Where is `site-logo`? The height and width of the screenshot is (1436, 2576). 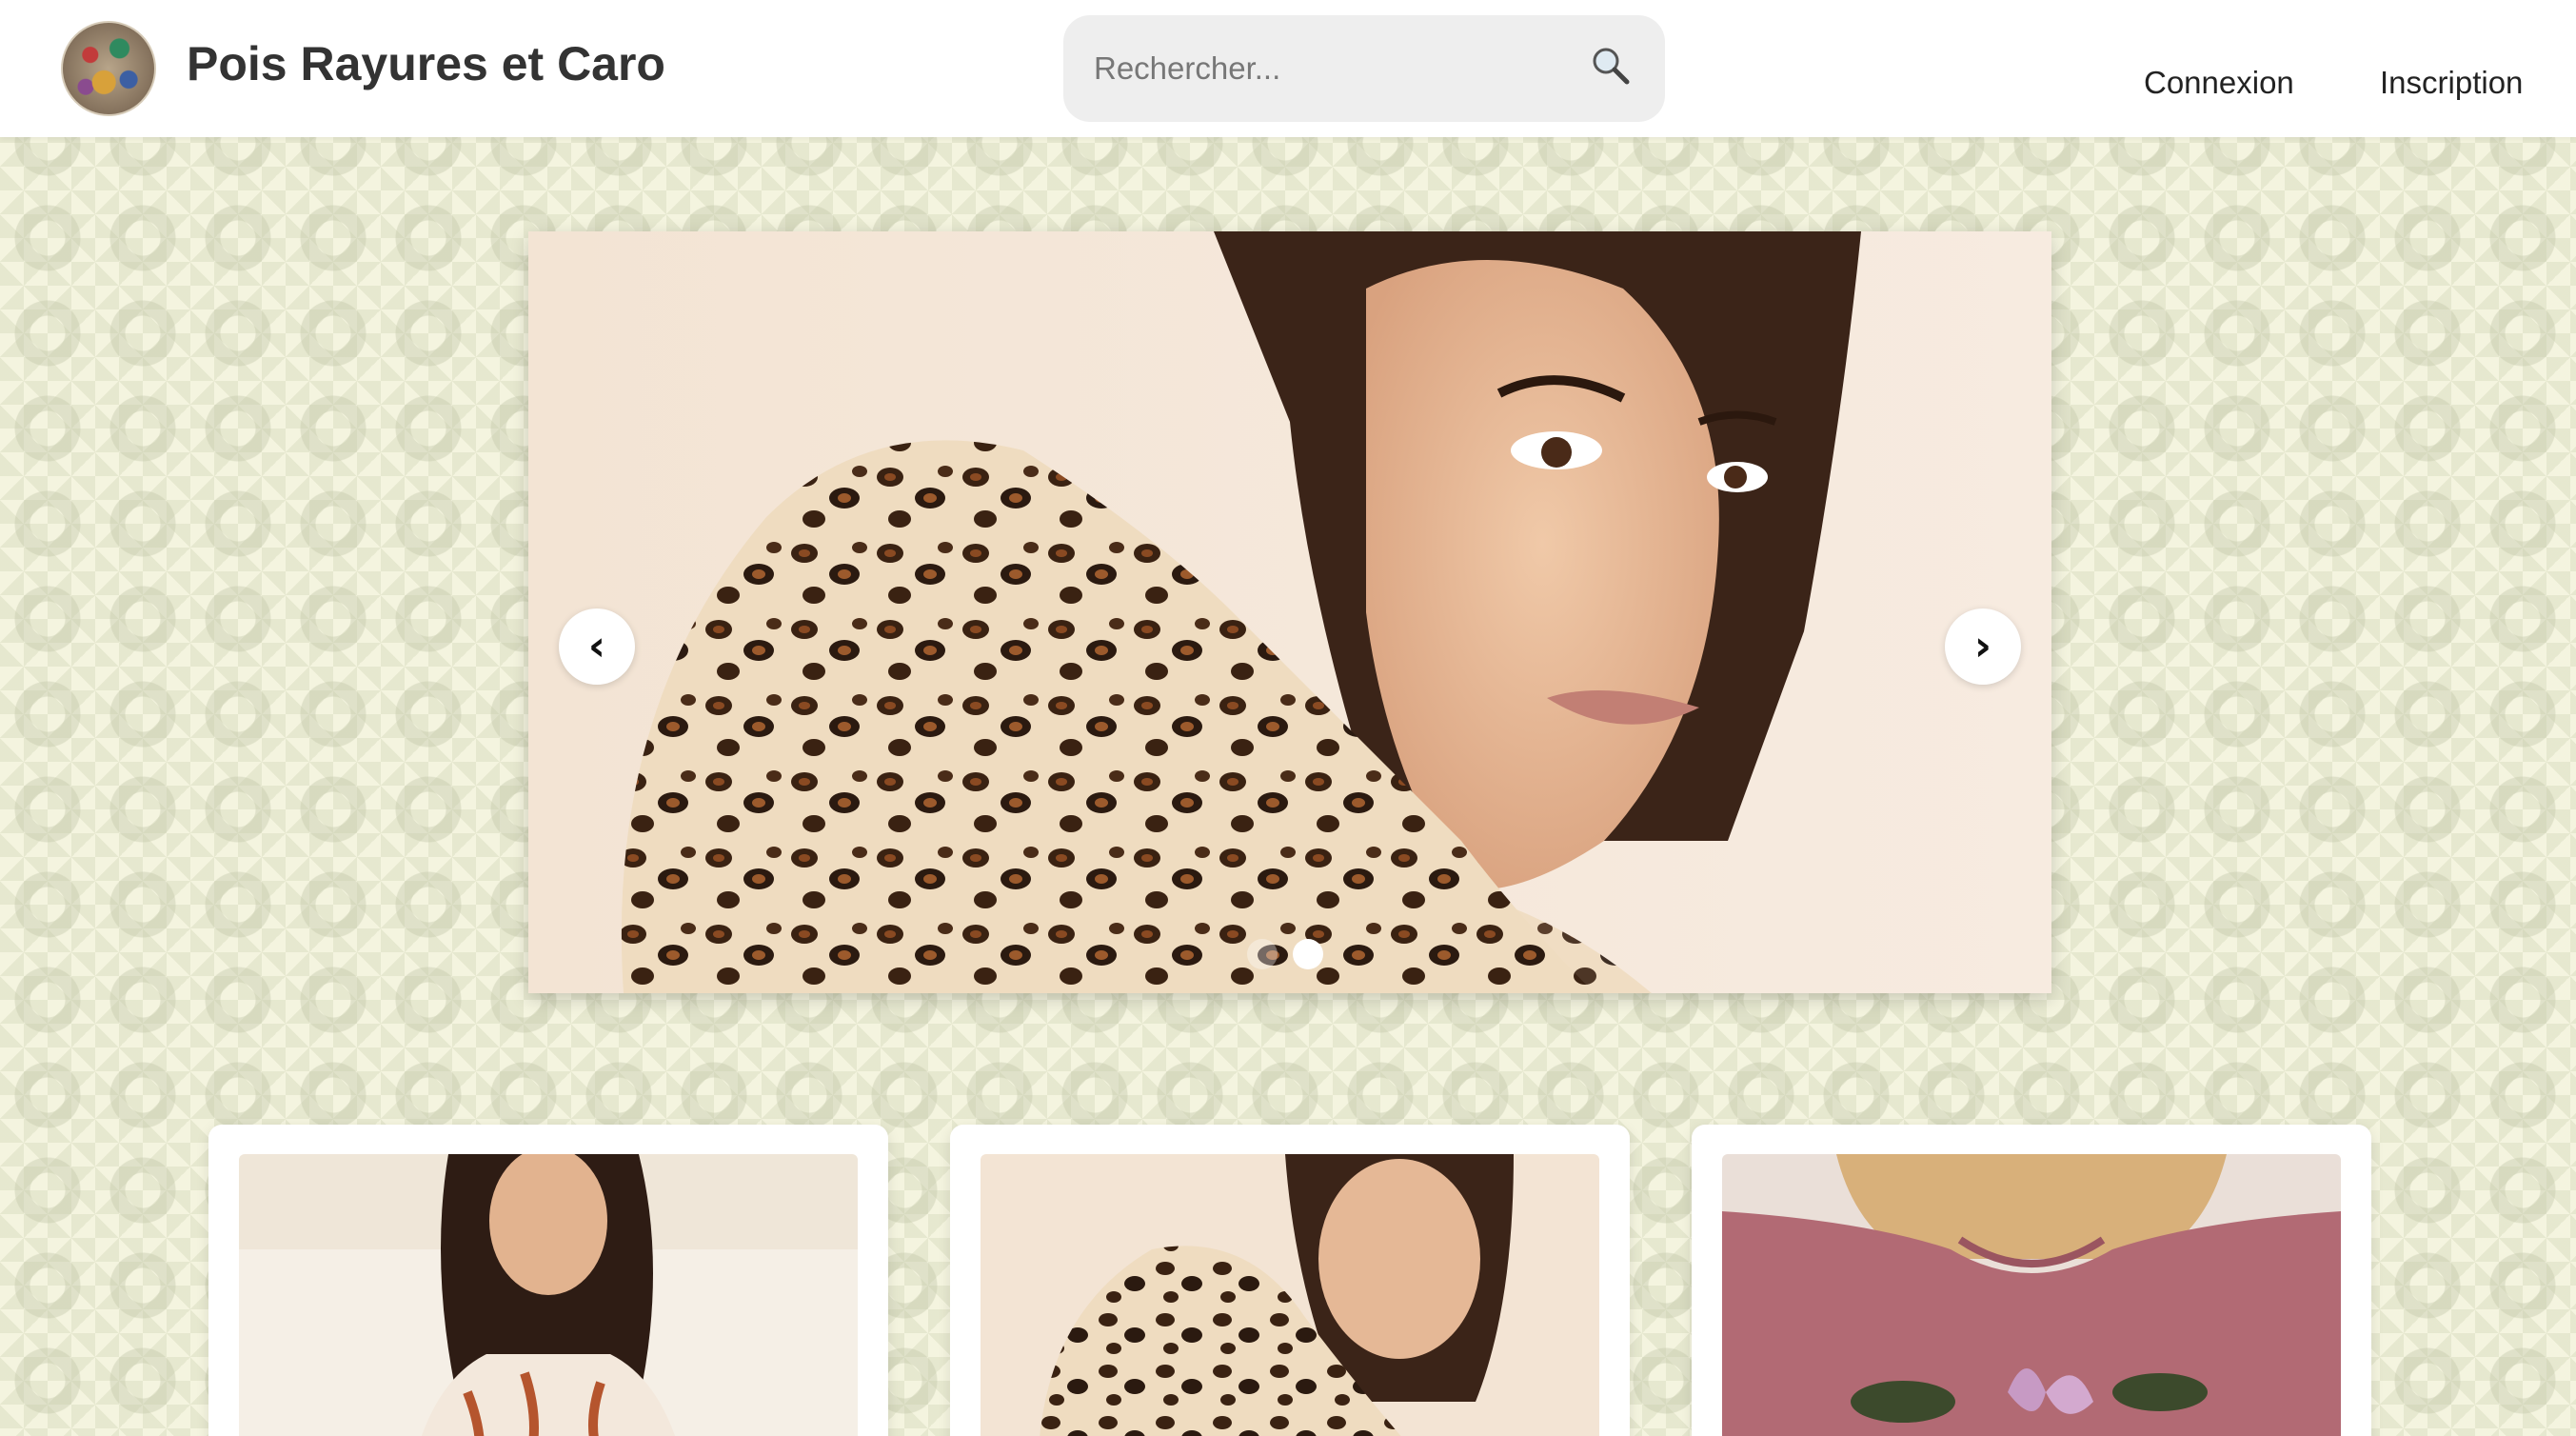
site-logo is located at coordinates (108, 68).